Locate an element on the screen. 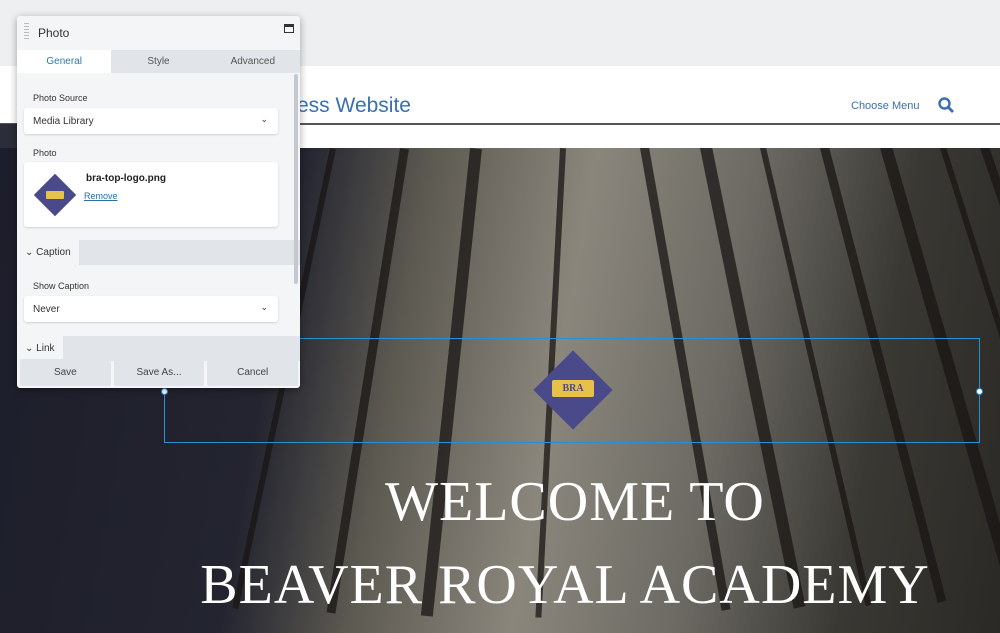  resize-handle-right is located at coordinates (979, 391).